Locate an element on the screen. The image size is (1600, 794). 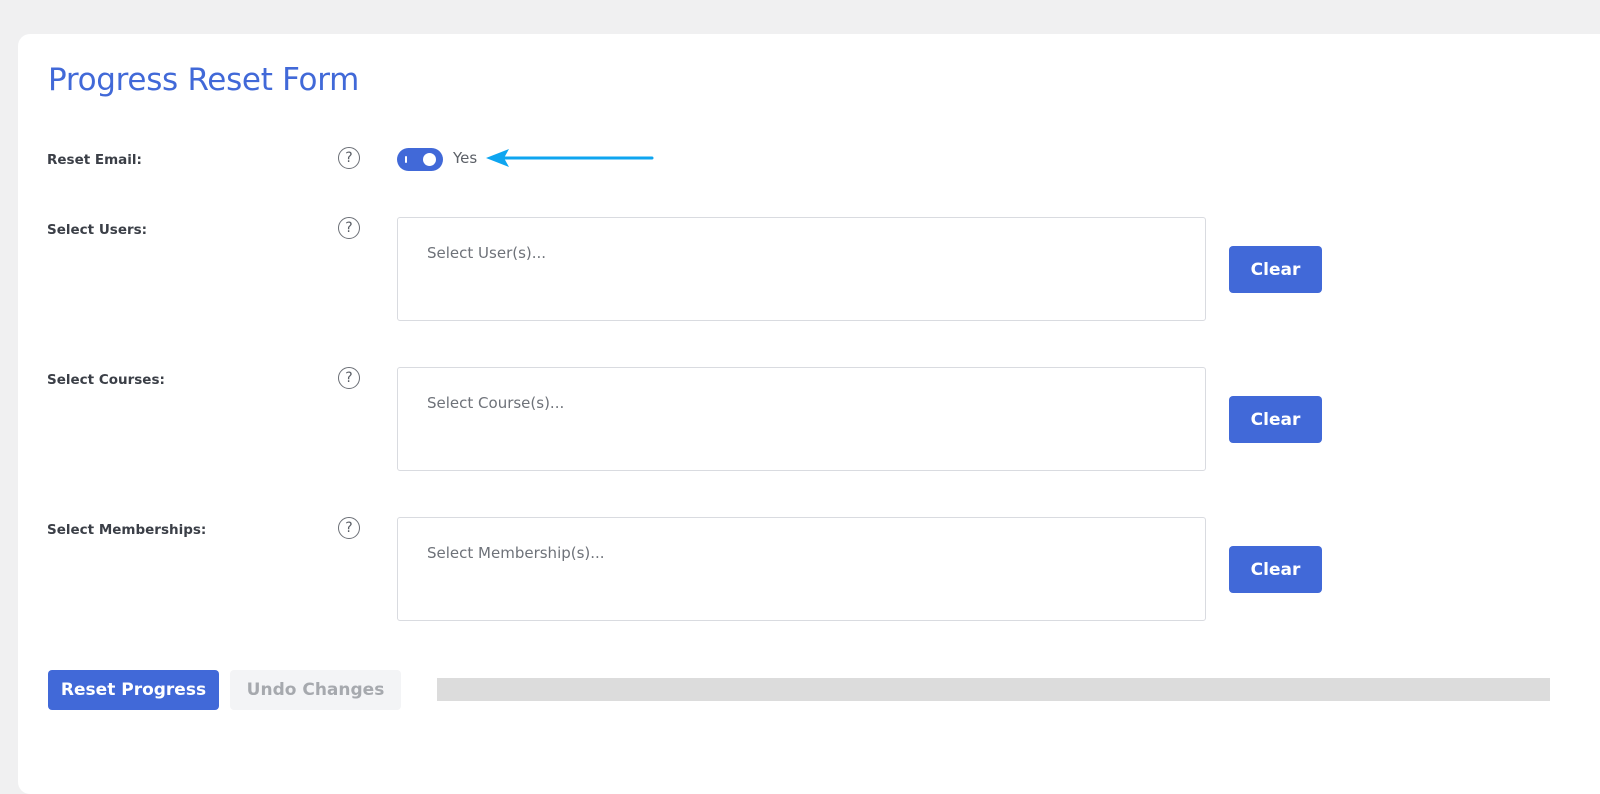
courses-select is located at coordinates (801, 419).